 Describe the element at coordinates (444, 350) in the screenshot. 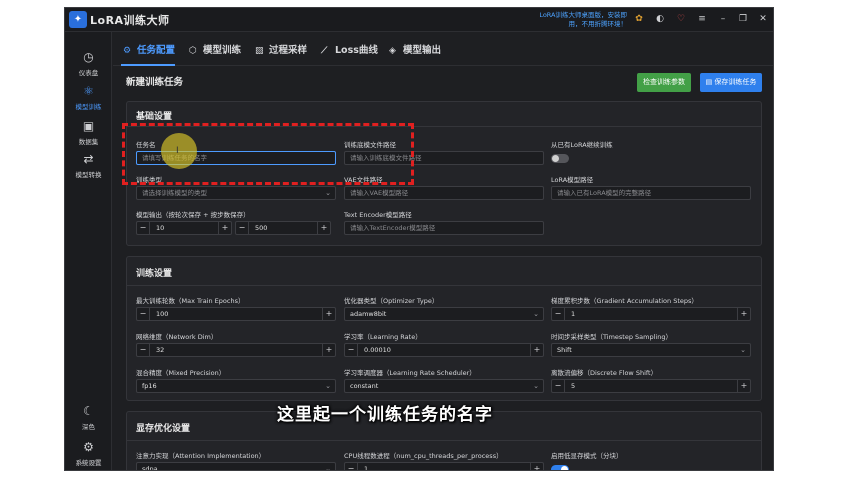

I see `learning-rate-stepper: − 0.00010 +` at that location.